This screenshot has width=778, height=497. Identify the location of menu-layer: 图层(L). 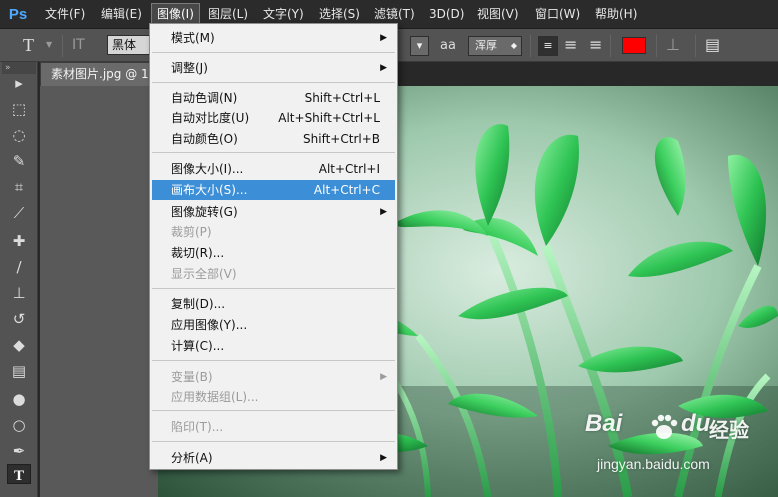
(228, 14).